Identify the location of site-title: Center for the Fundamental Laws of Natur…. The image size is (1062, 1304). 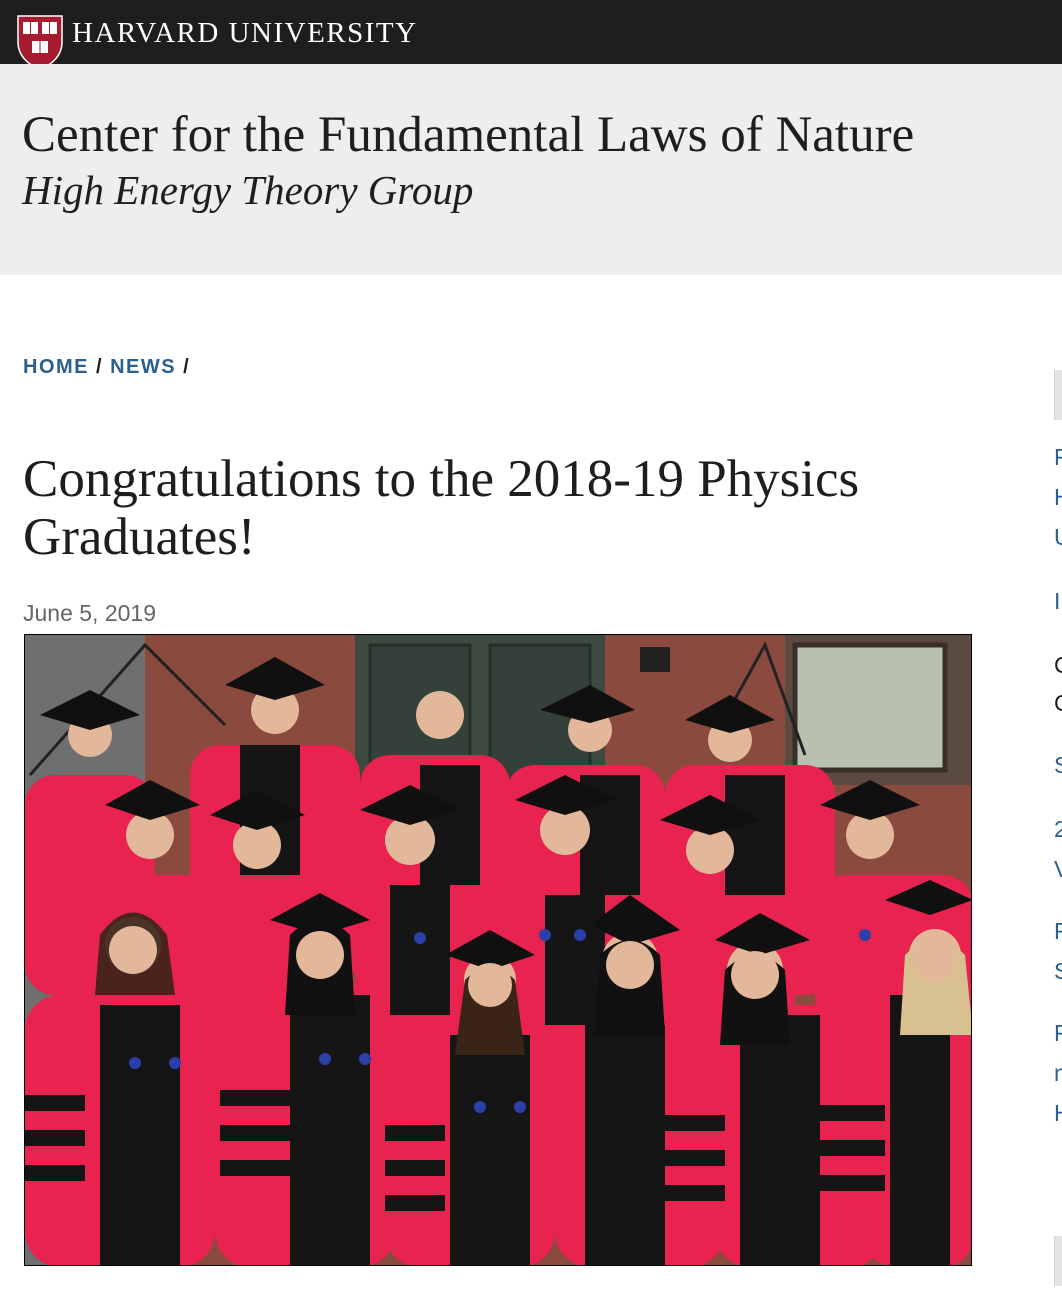
(468, 135).